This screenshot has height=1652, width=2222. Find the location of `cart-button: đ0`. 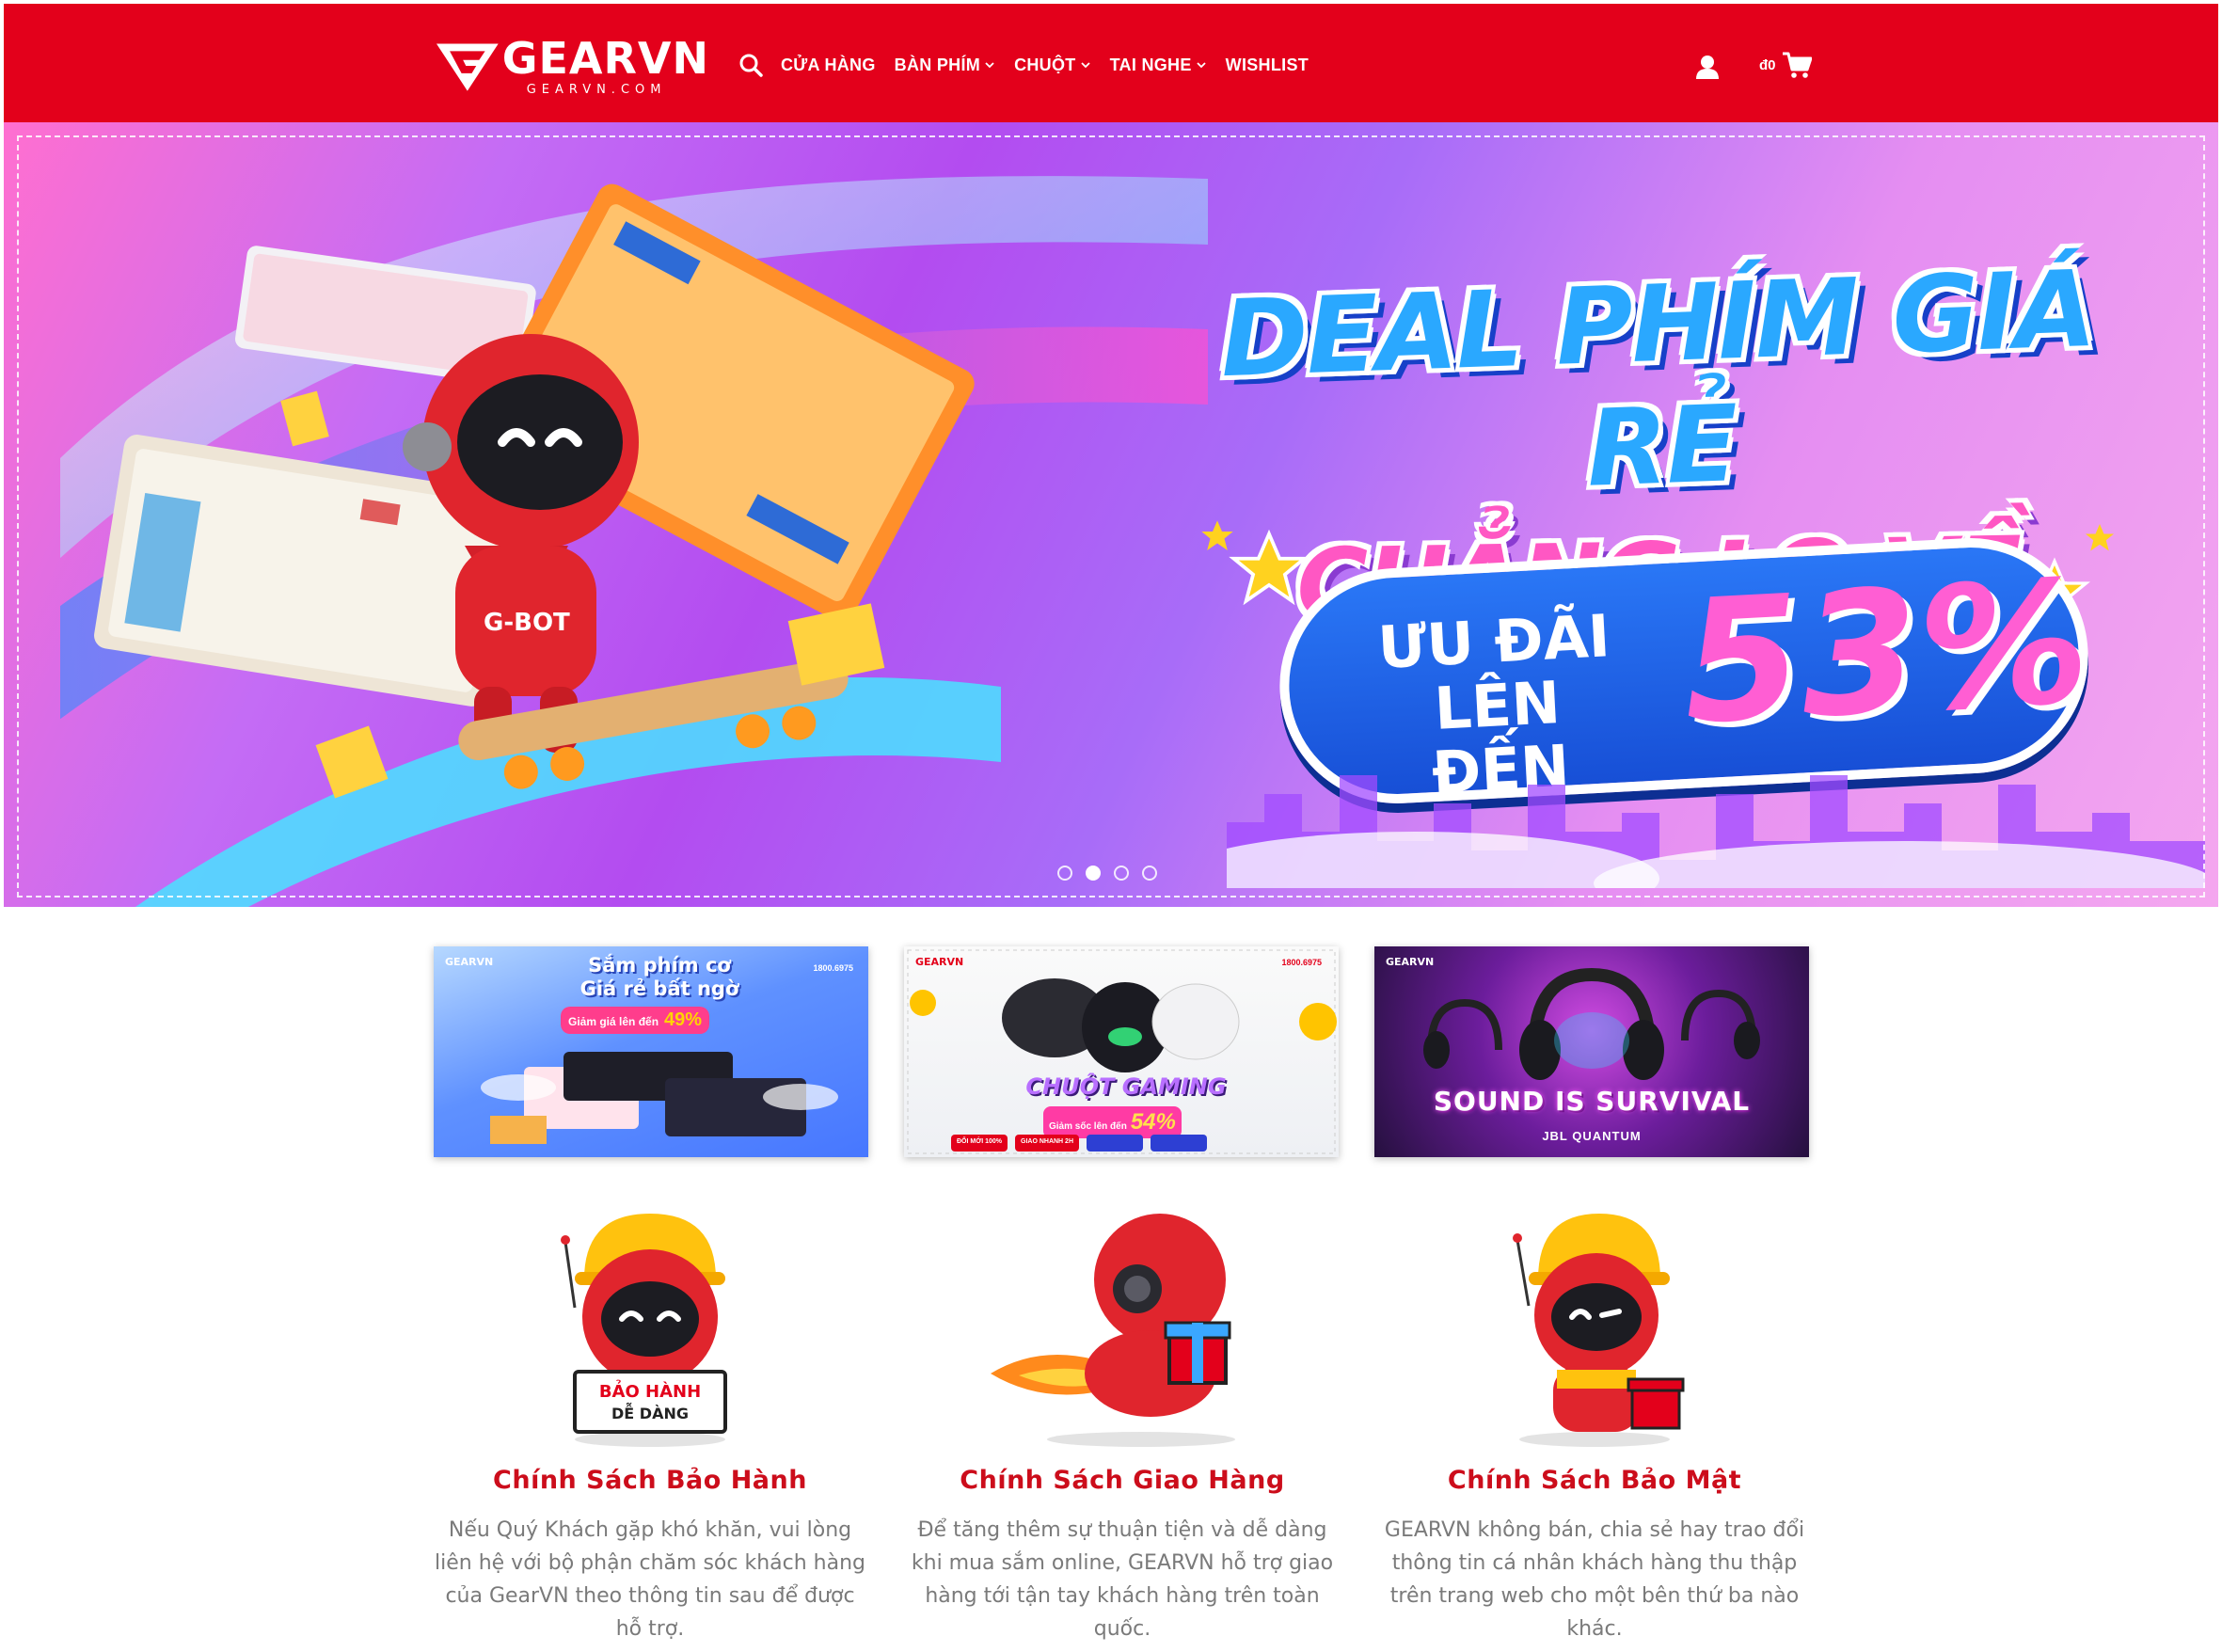

cart-button: đ0 is located at coordinates (1785, 65).